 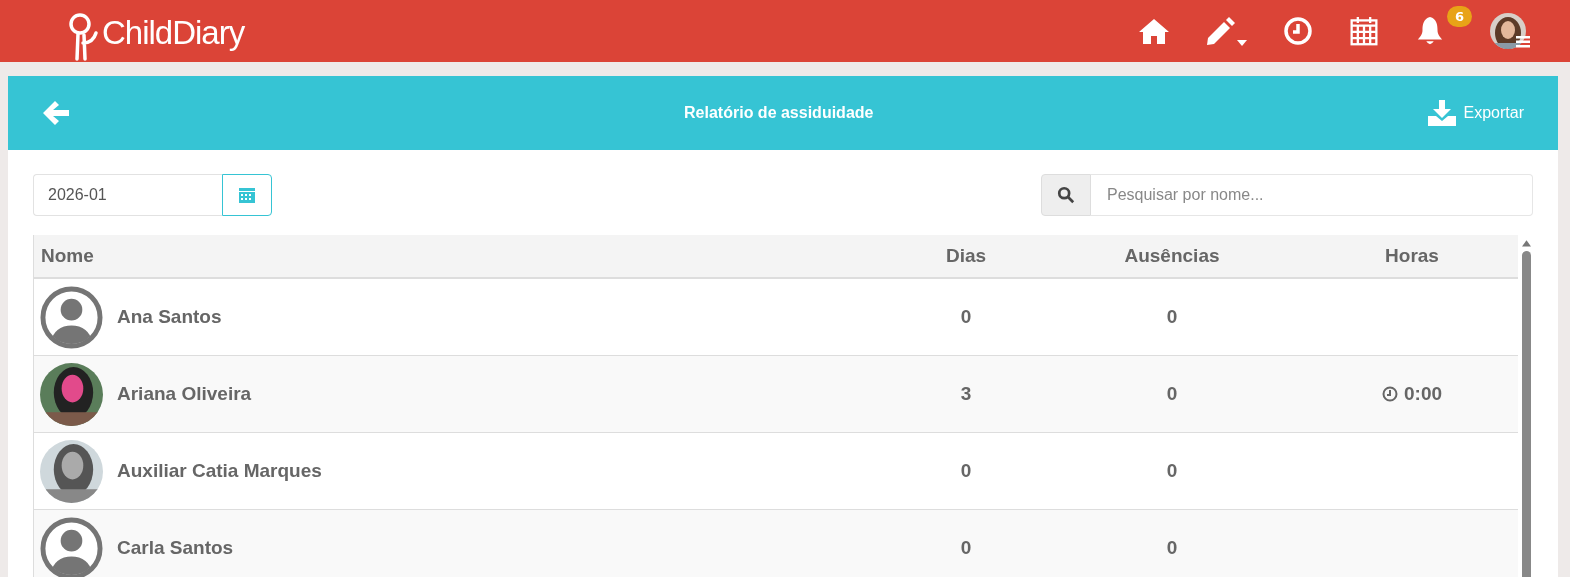 What do you see at coordinates (1441, 113) in the screenshot?
I see `download-icon` at bounding box center [1441, 113].